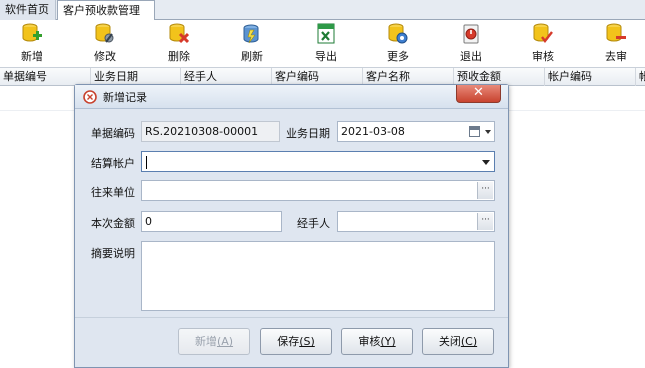 Image resolution: width=645 pixels, height=368 pixels. Describe the element at coordinates (205, 341) in the screenshot. I see `dialog-new-label: 新增` at that location.